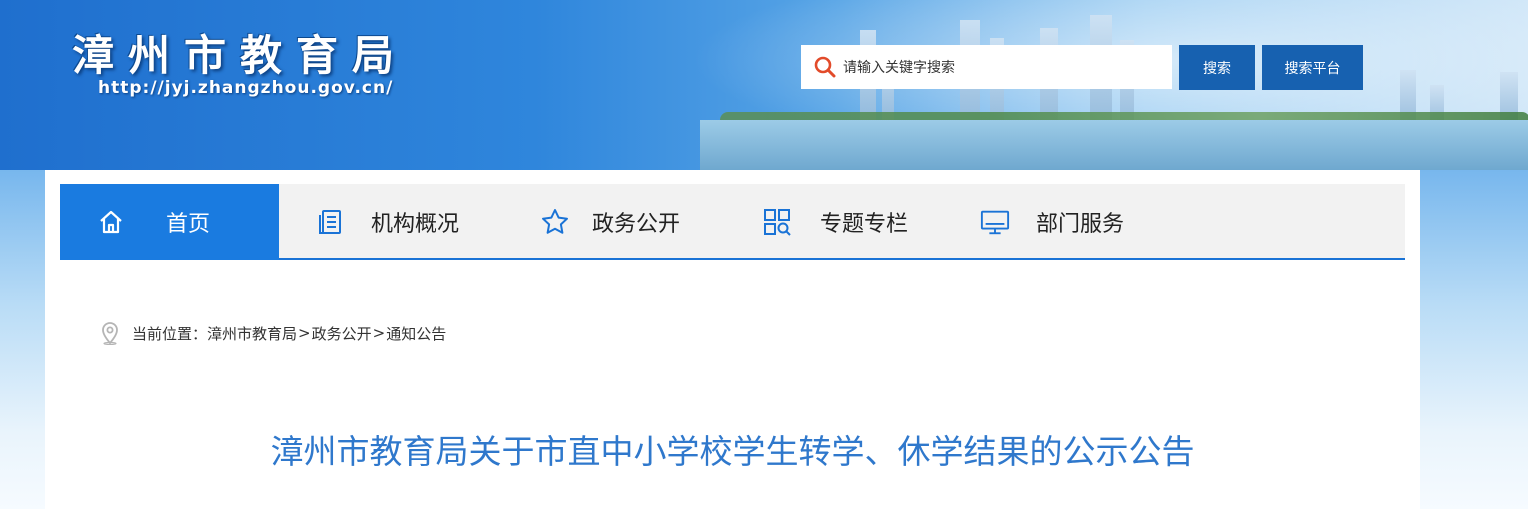 This screenshot has width=1528, height=509. I want to click on breadcrumb-link-gov-affairs: 政务公开, so click(342, 333).